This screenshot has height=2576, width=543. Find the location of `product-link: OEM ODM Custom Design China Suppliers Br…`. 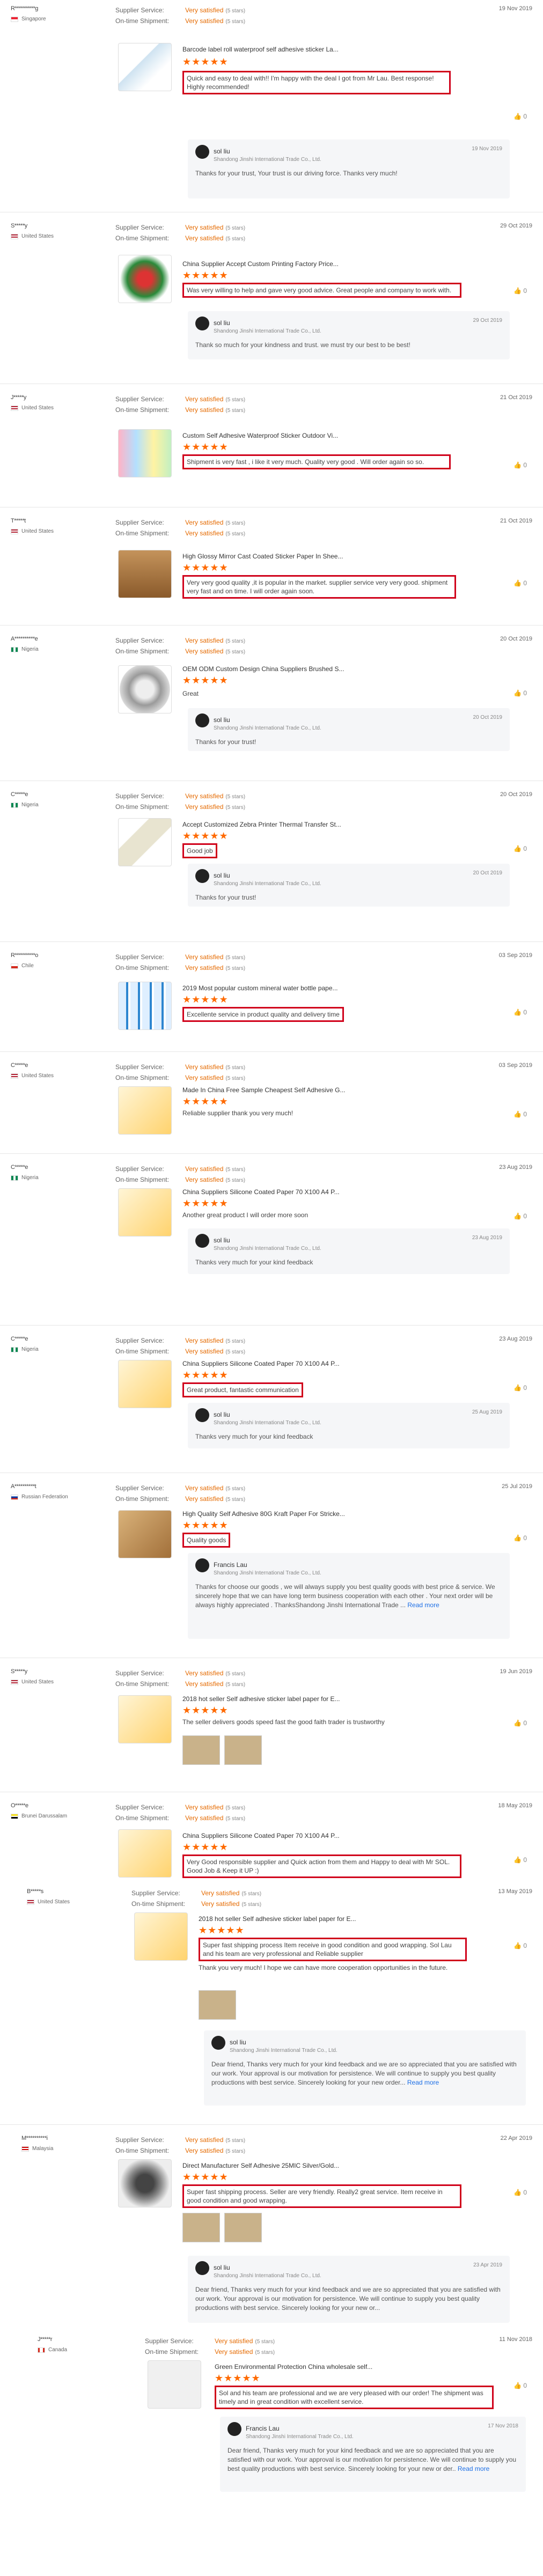

product-link: OEM ODM Custom Design China Suppliers Br… is located at coordinates (263, 669).